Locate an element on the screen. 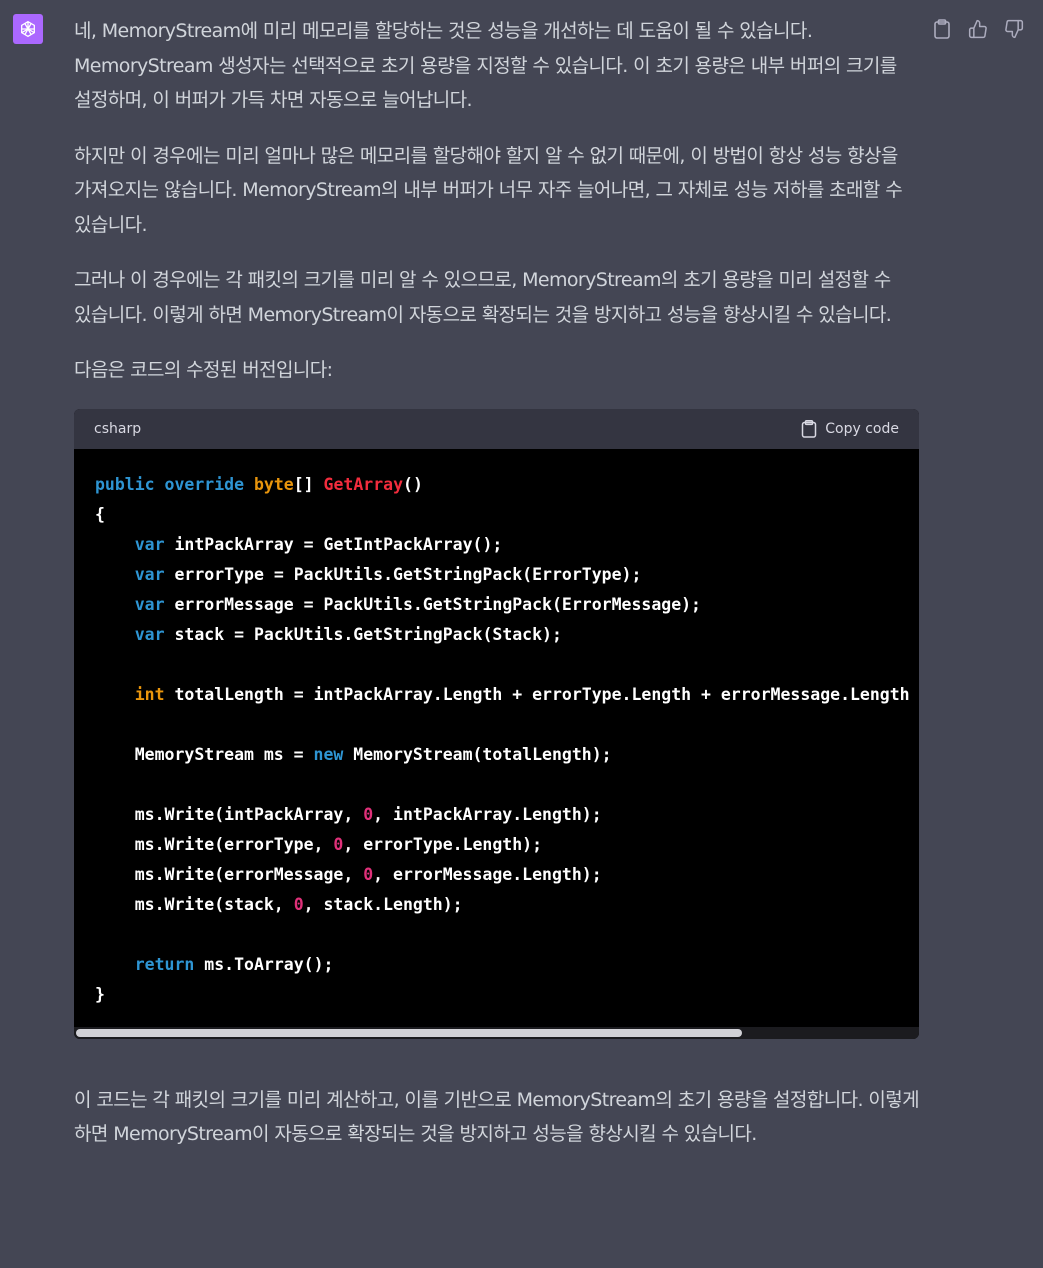 Image resolution: width=1043 pixels, height=1268 pixels. code-line: public override byte[] GetArray() is located at coordinates (507, 485).